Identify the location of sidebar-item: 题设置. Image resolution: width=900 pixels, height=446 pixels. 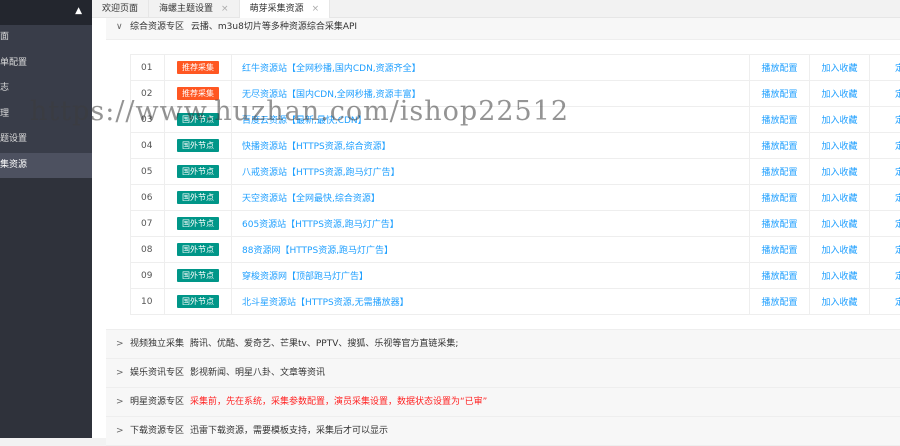
(46, 140).